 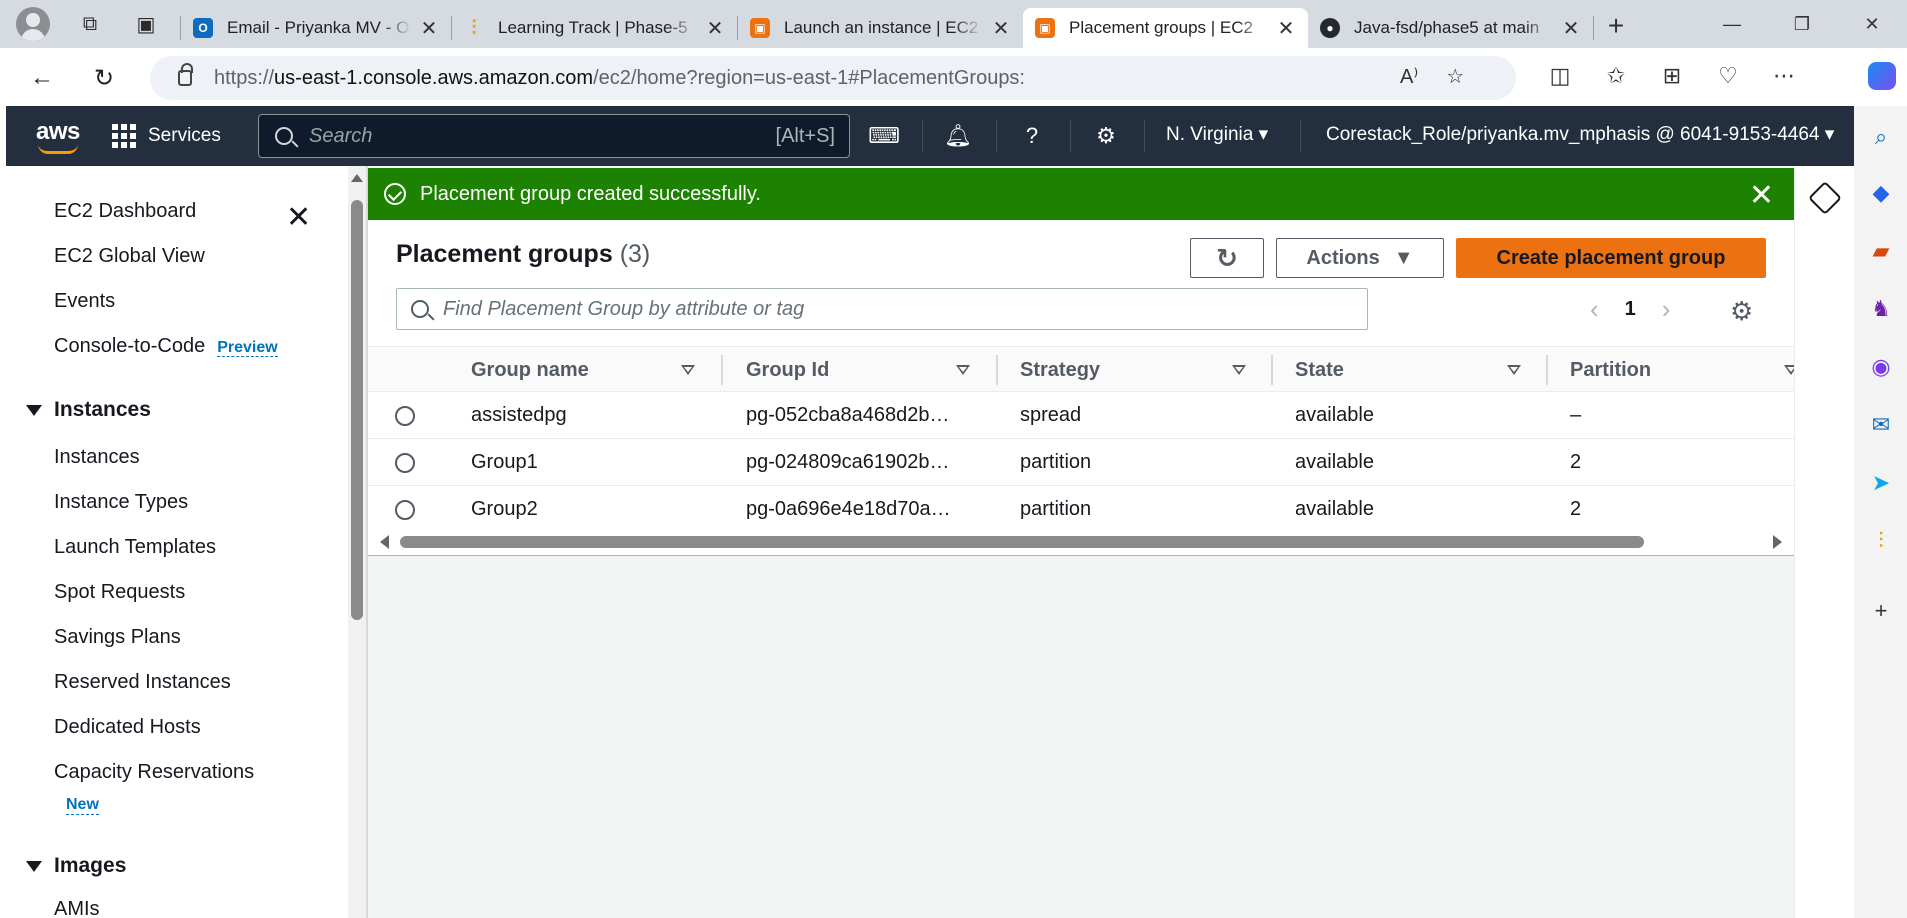 What do you see at coordinates (166, 346) in the screenshot?
I see `sidebar-item-console-to-code: Console-to-Code Preview` at bounding box center [166, 346].